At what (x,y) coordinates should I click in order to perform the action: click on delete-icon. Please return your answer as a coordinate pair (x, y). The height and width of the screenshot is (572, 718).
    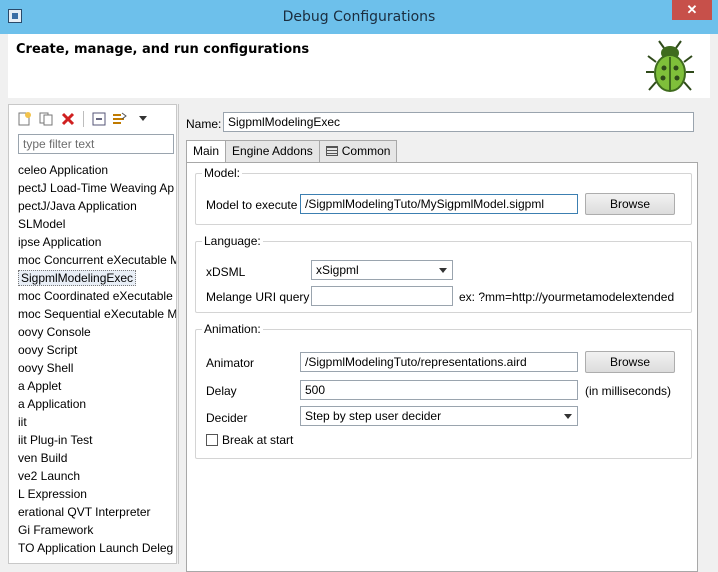
    Looking at the image, I should click on (68, 119).